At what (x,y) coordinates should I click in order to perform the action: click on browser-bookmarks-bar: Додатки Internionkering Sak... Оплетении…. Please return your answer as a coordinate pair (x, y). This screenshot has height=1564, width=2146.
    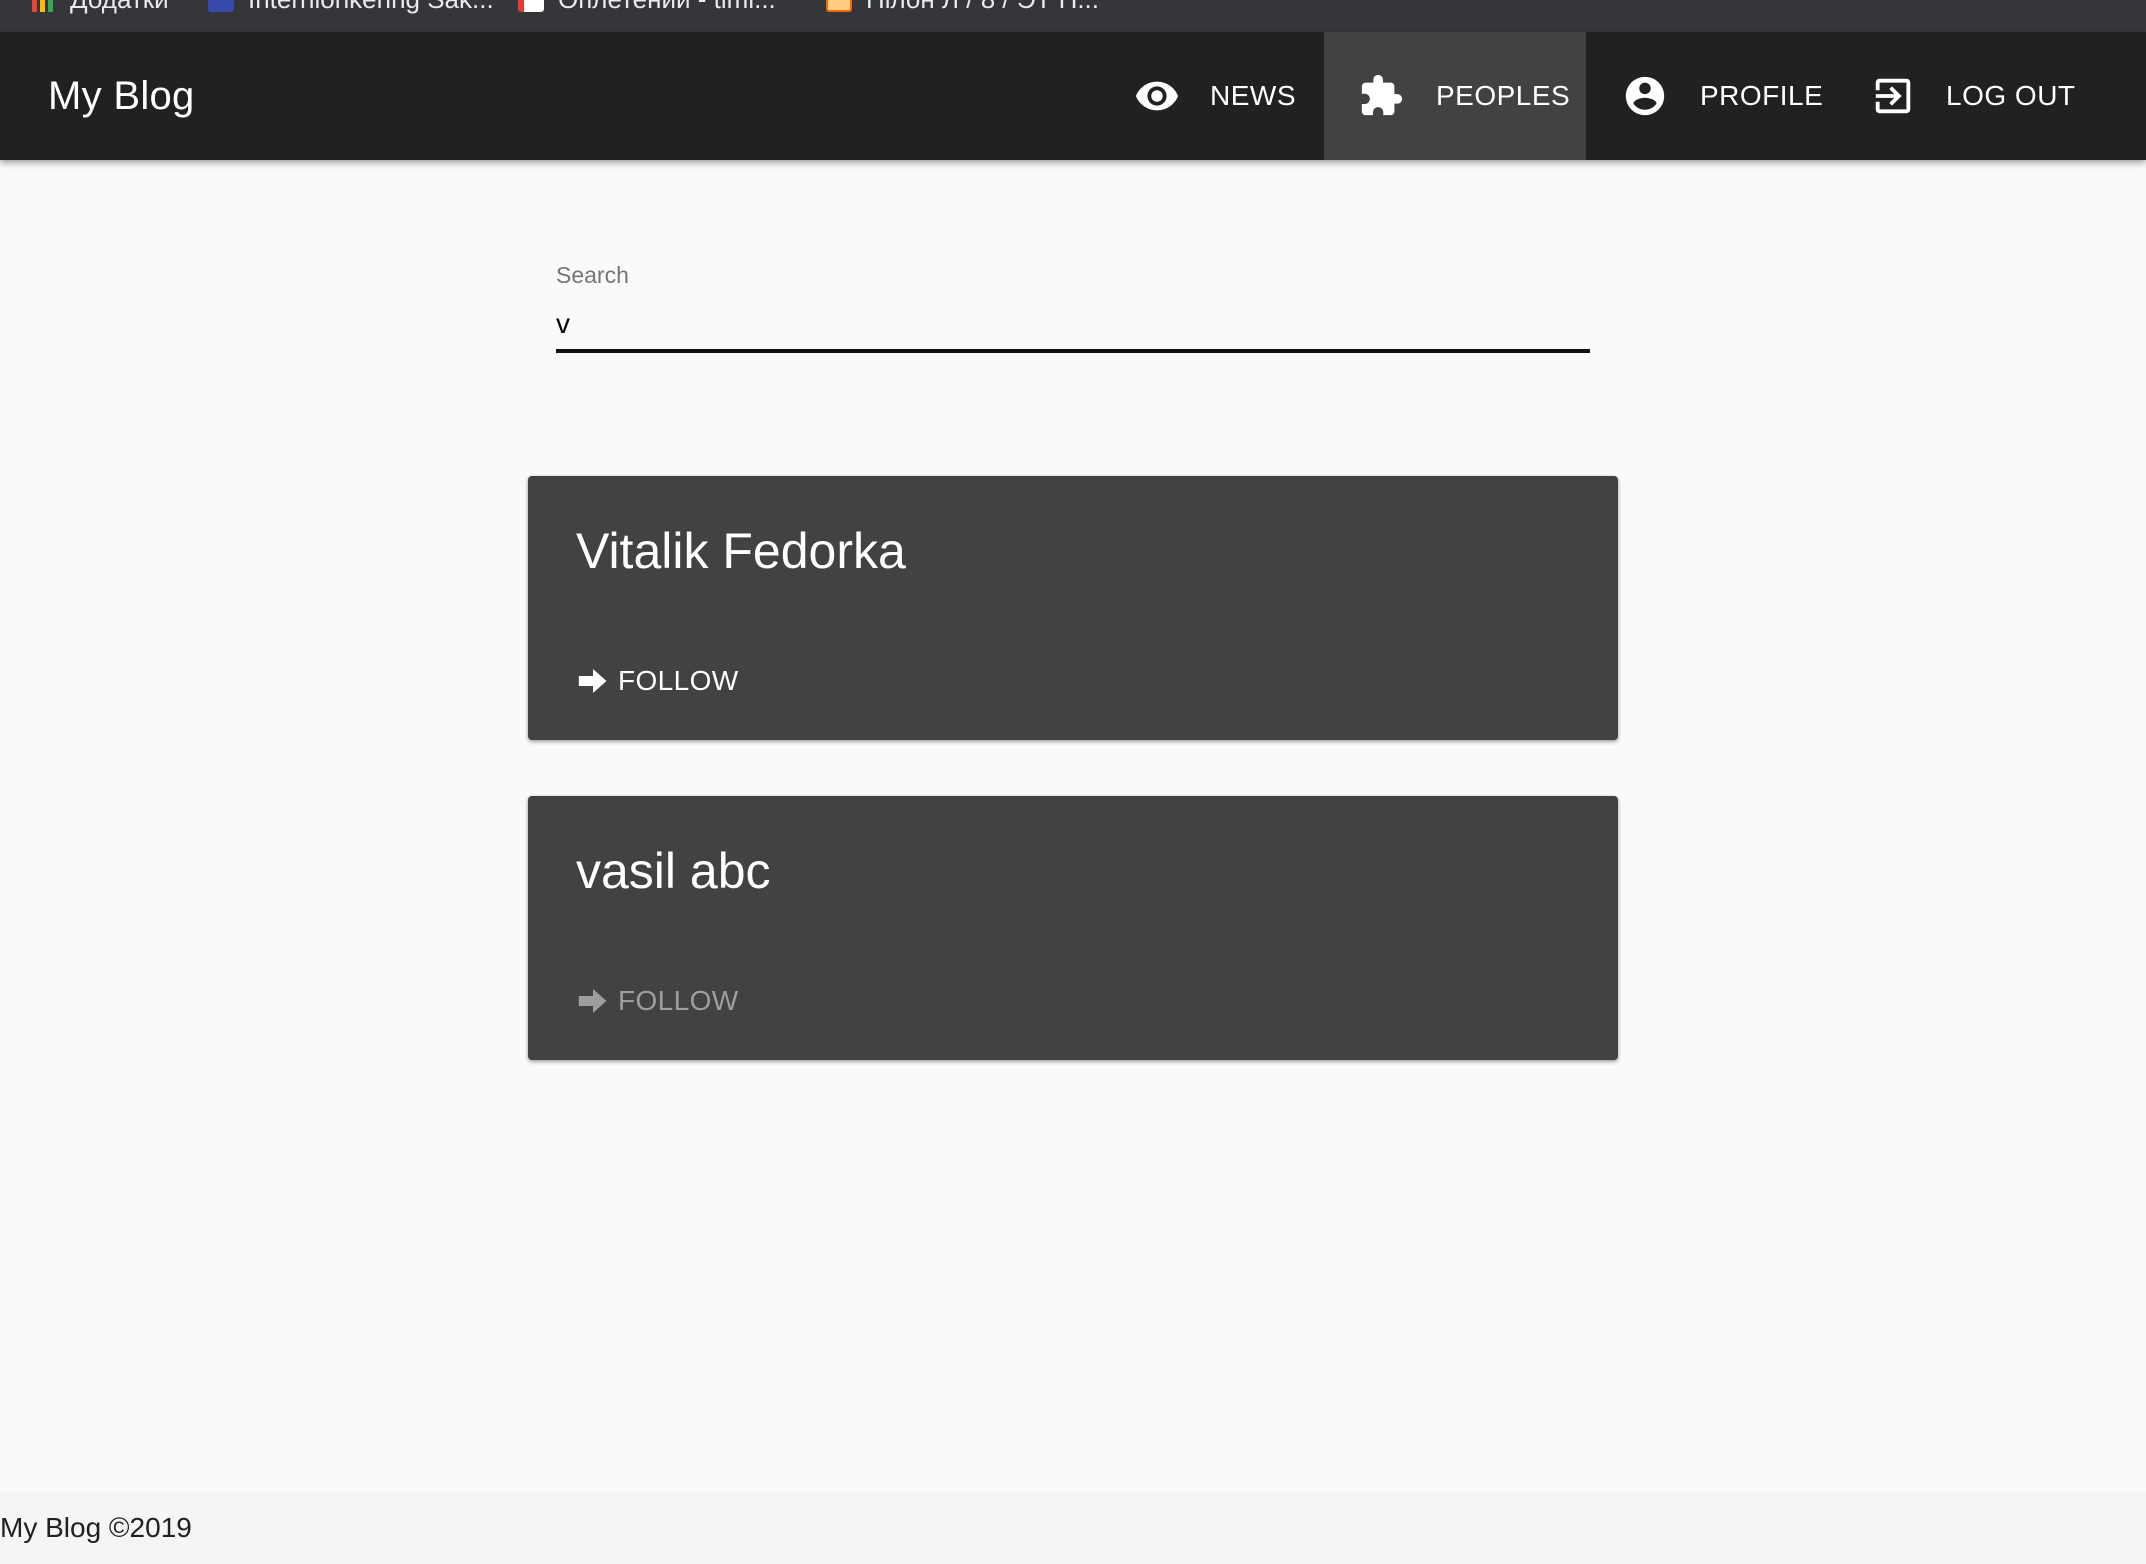
    Looking at the image, I should click on (1073, 16).